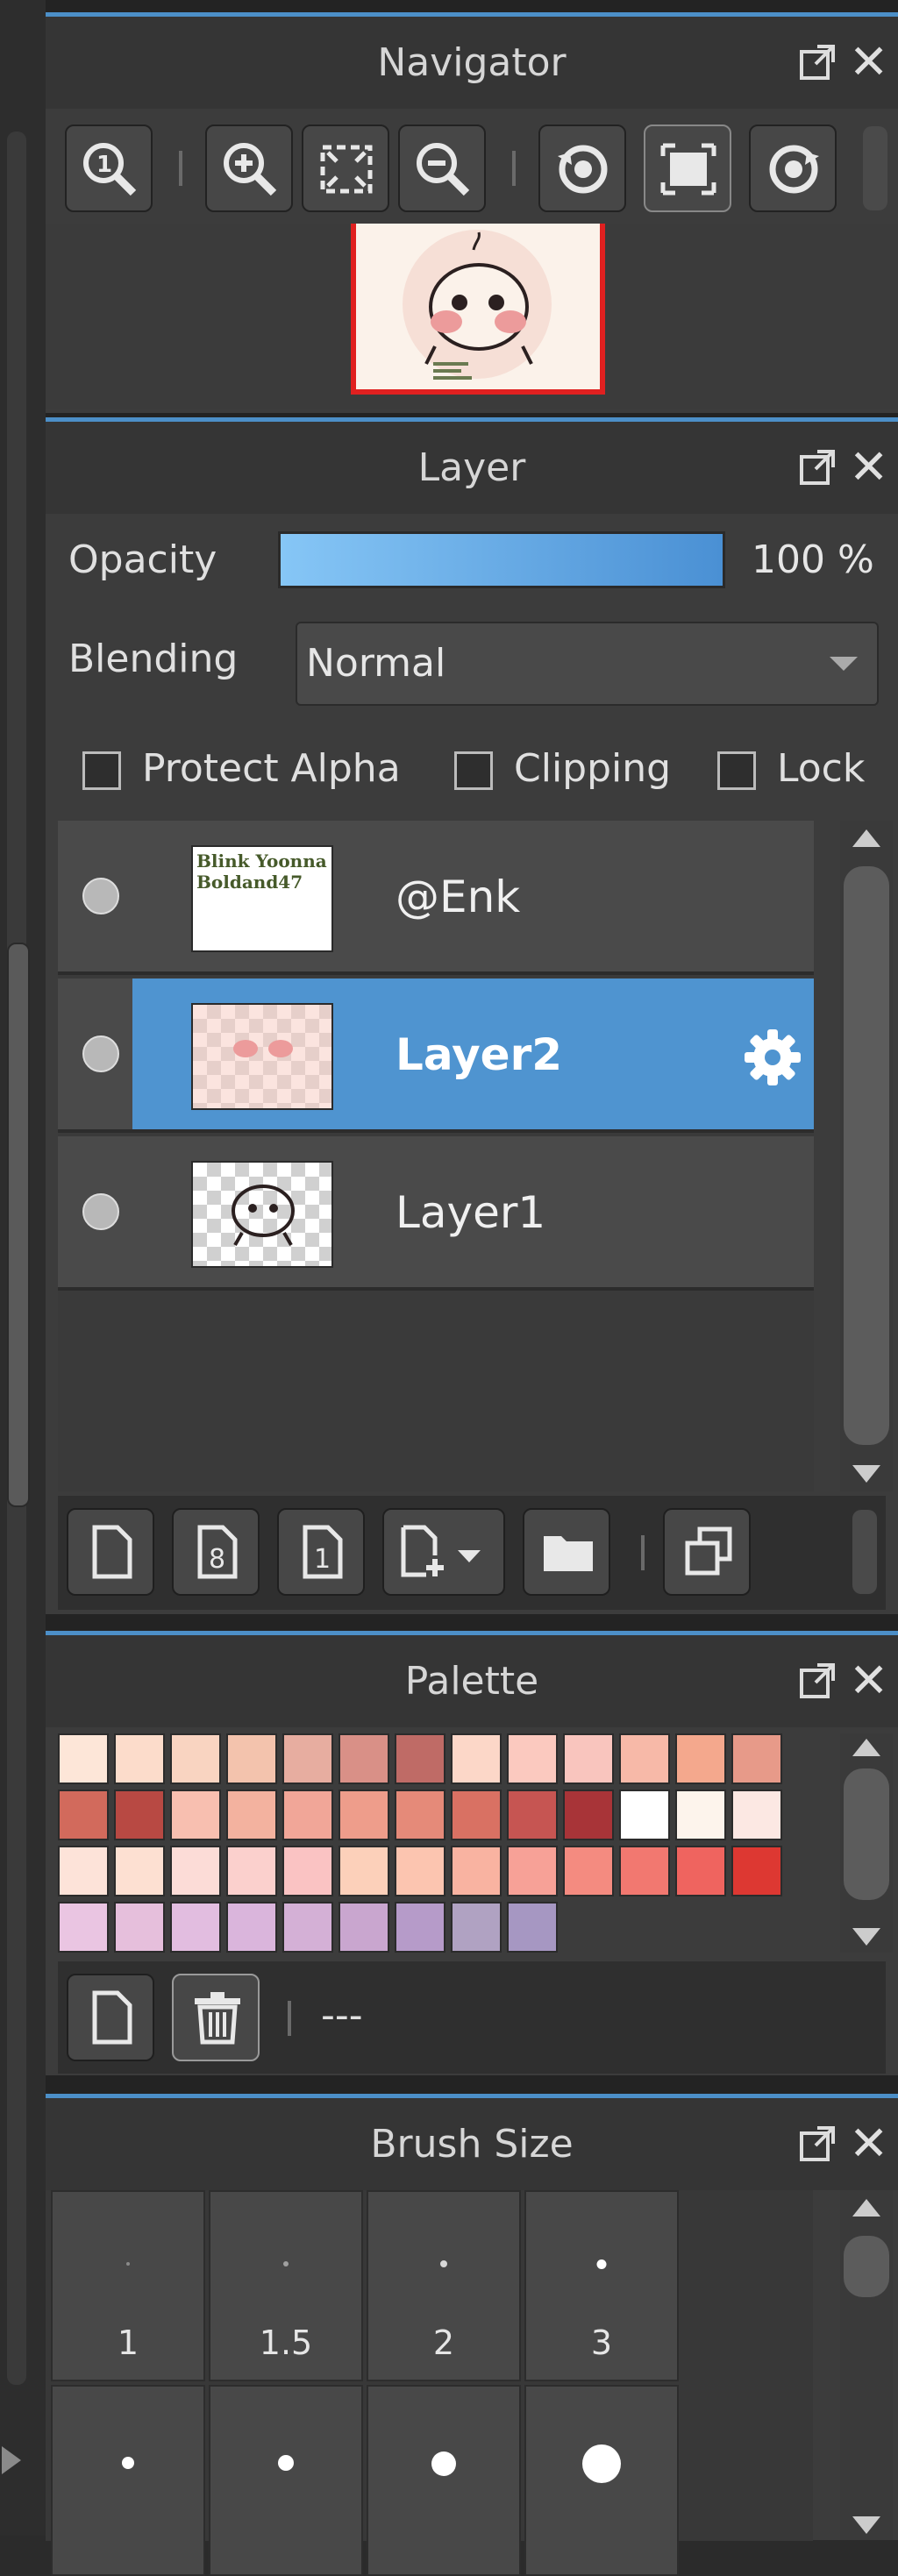 This screenshot has height=2576, width=898. Describe the element at coordinates (587, 664) in the screenshot. I see `blending-select: Normal` at that location.